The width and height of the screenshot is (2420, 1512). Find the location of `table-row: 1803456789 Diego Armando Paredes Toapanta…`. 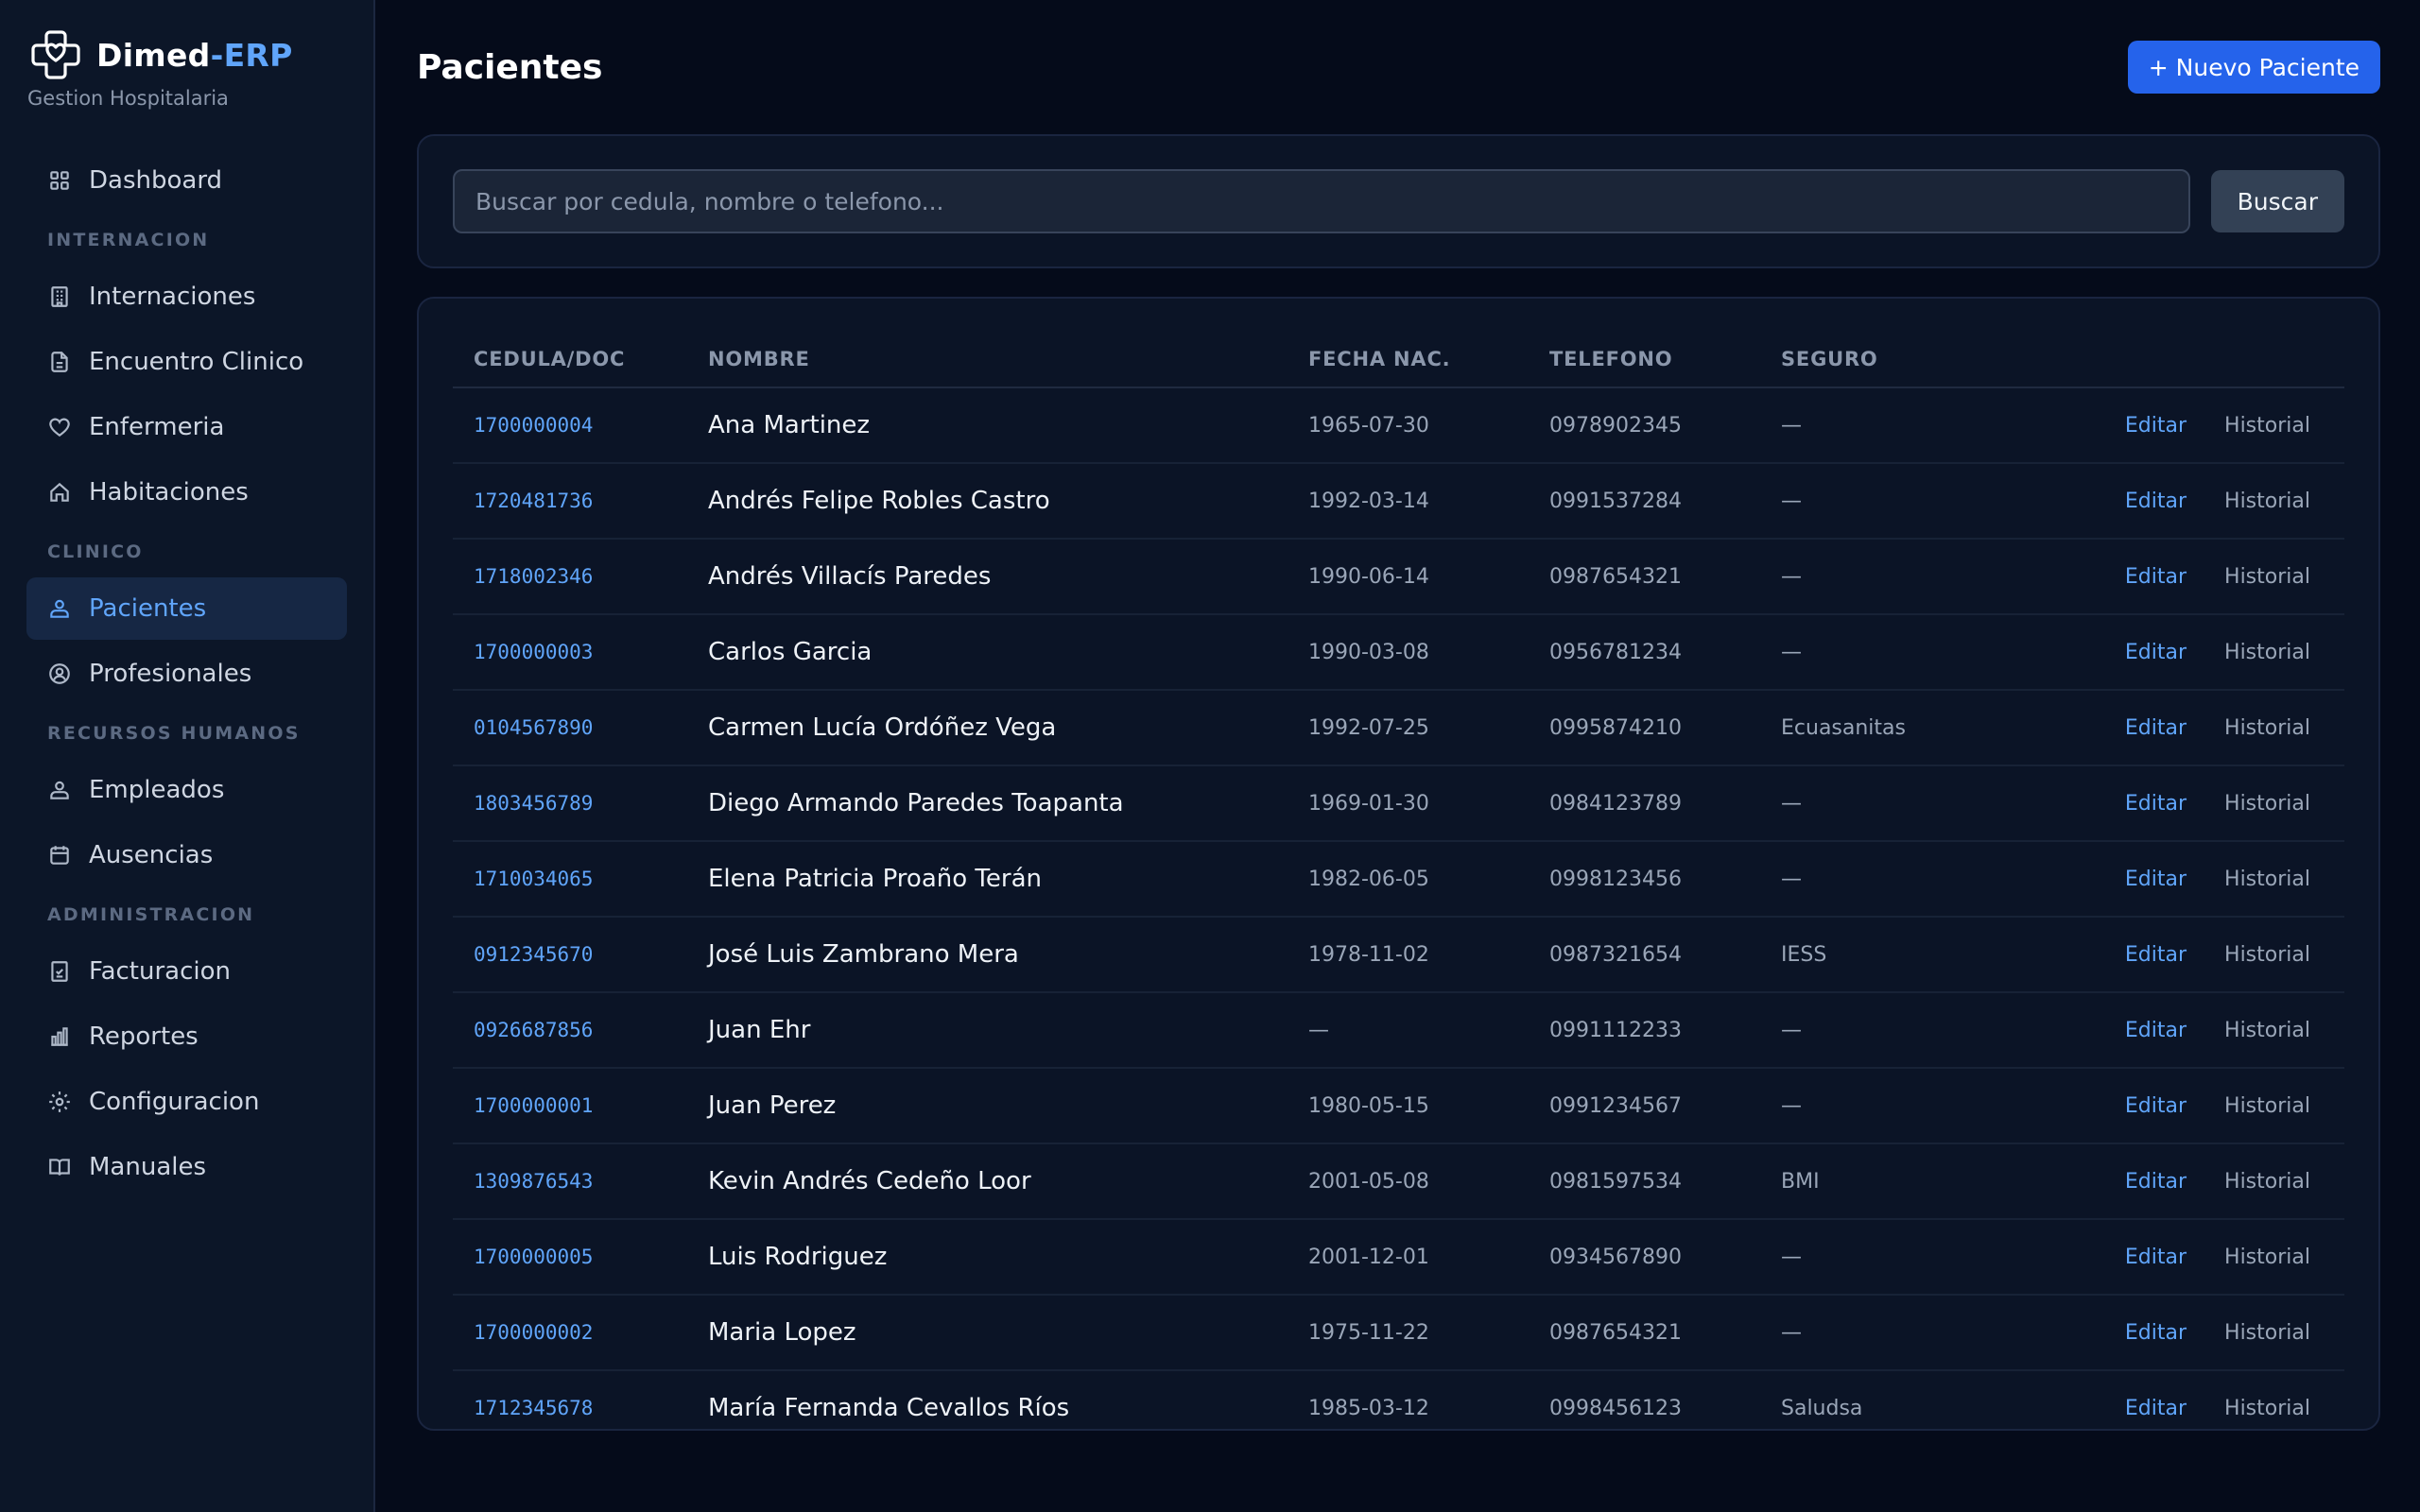

table-row: 1803456789 Diego Armando Paredes Toapanta… is located at coordinates (1398, 803).